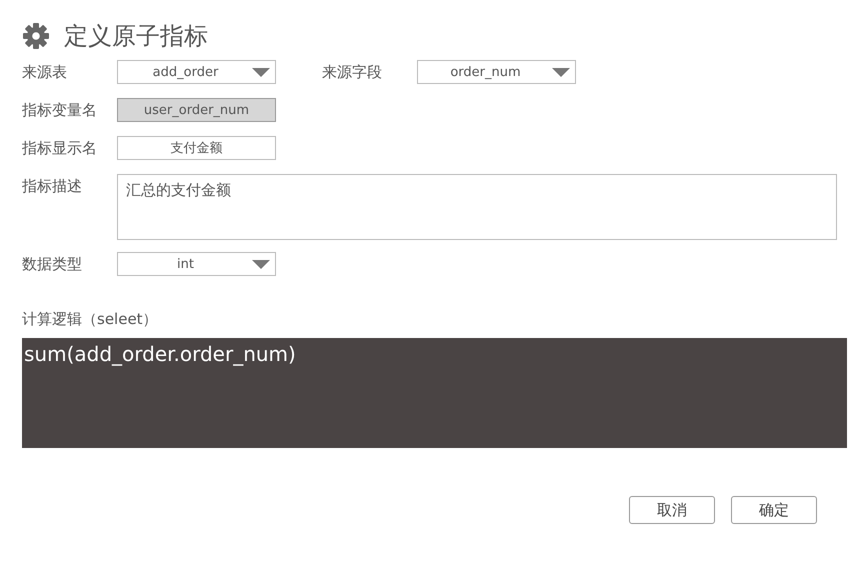 This screenshot has width=866, height=564. I want to click on field-label: 数据类型, so click(52, 264).